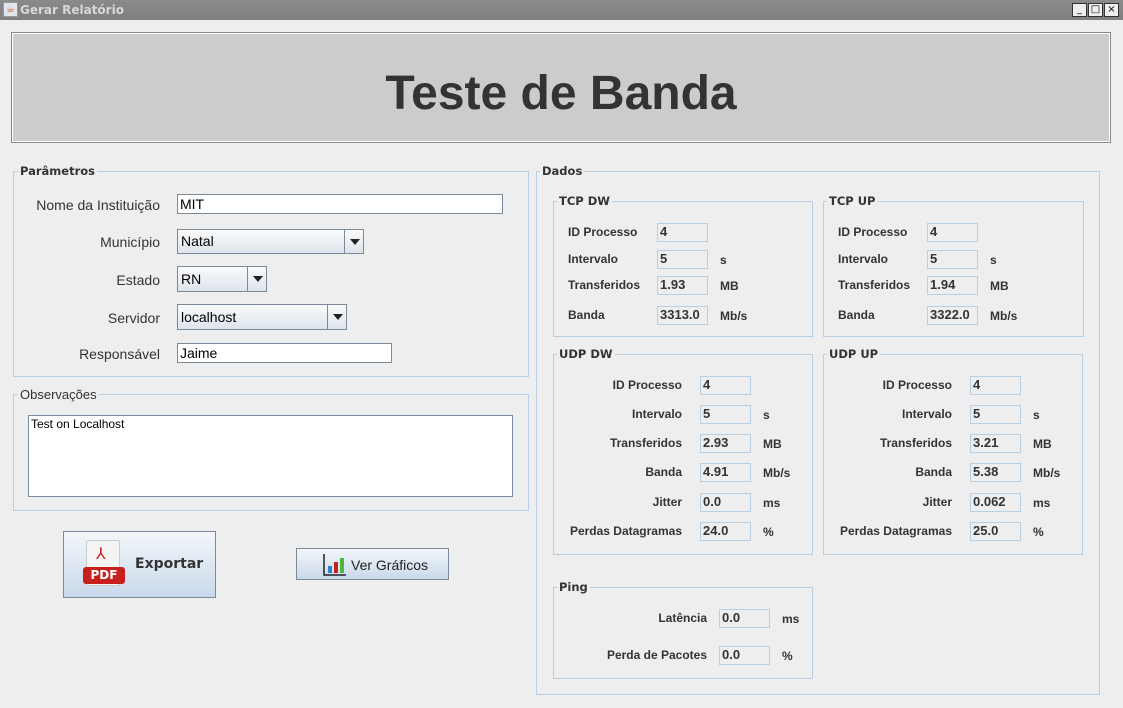  What do you see at coordinates (952, 315) in the screenshot?
I see `tcp-up-value: 3322.0` at bounding box center [952, 315].